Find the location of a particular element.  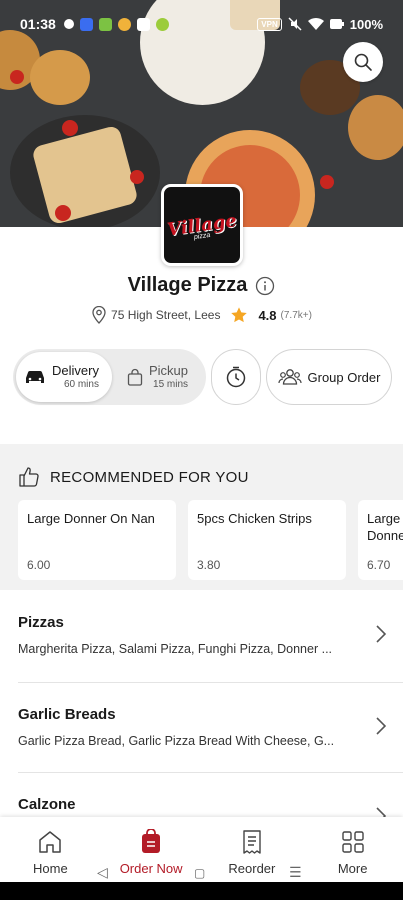

square-icon is located at coordinates (143, 24).